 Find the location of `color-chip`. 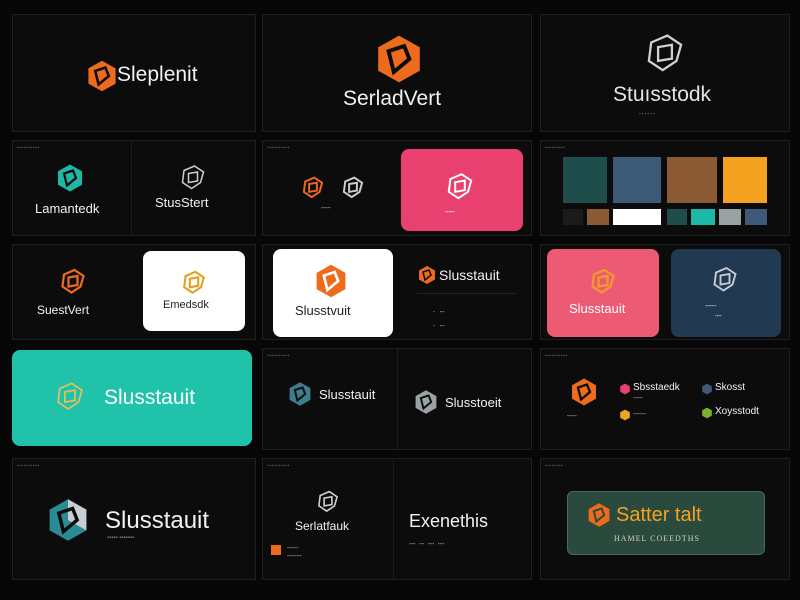

color-chip is located at coordinates (276, 550).